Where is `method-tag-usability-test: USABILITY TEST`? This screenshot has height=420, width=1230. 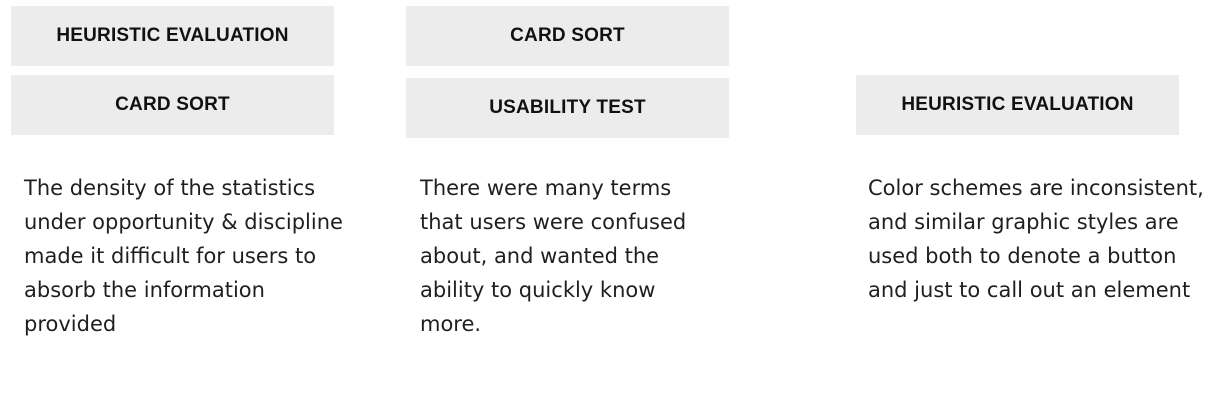
method-tag-usability-test: USABILITY TEST is located at coordinates (567, 108).